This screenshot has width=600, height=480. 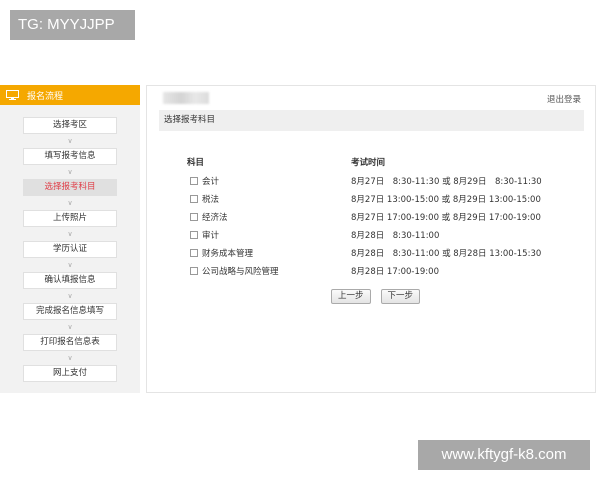 What do you see at coordinates (446, 182) in the screenshot?
I see `subject-exam-time: 8月27日 8:30-11:30 或 8月29日 8:30-11:30` at bounding box center [446, 182].